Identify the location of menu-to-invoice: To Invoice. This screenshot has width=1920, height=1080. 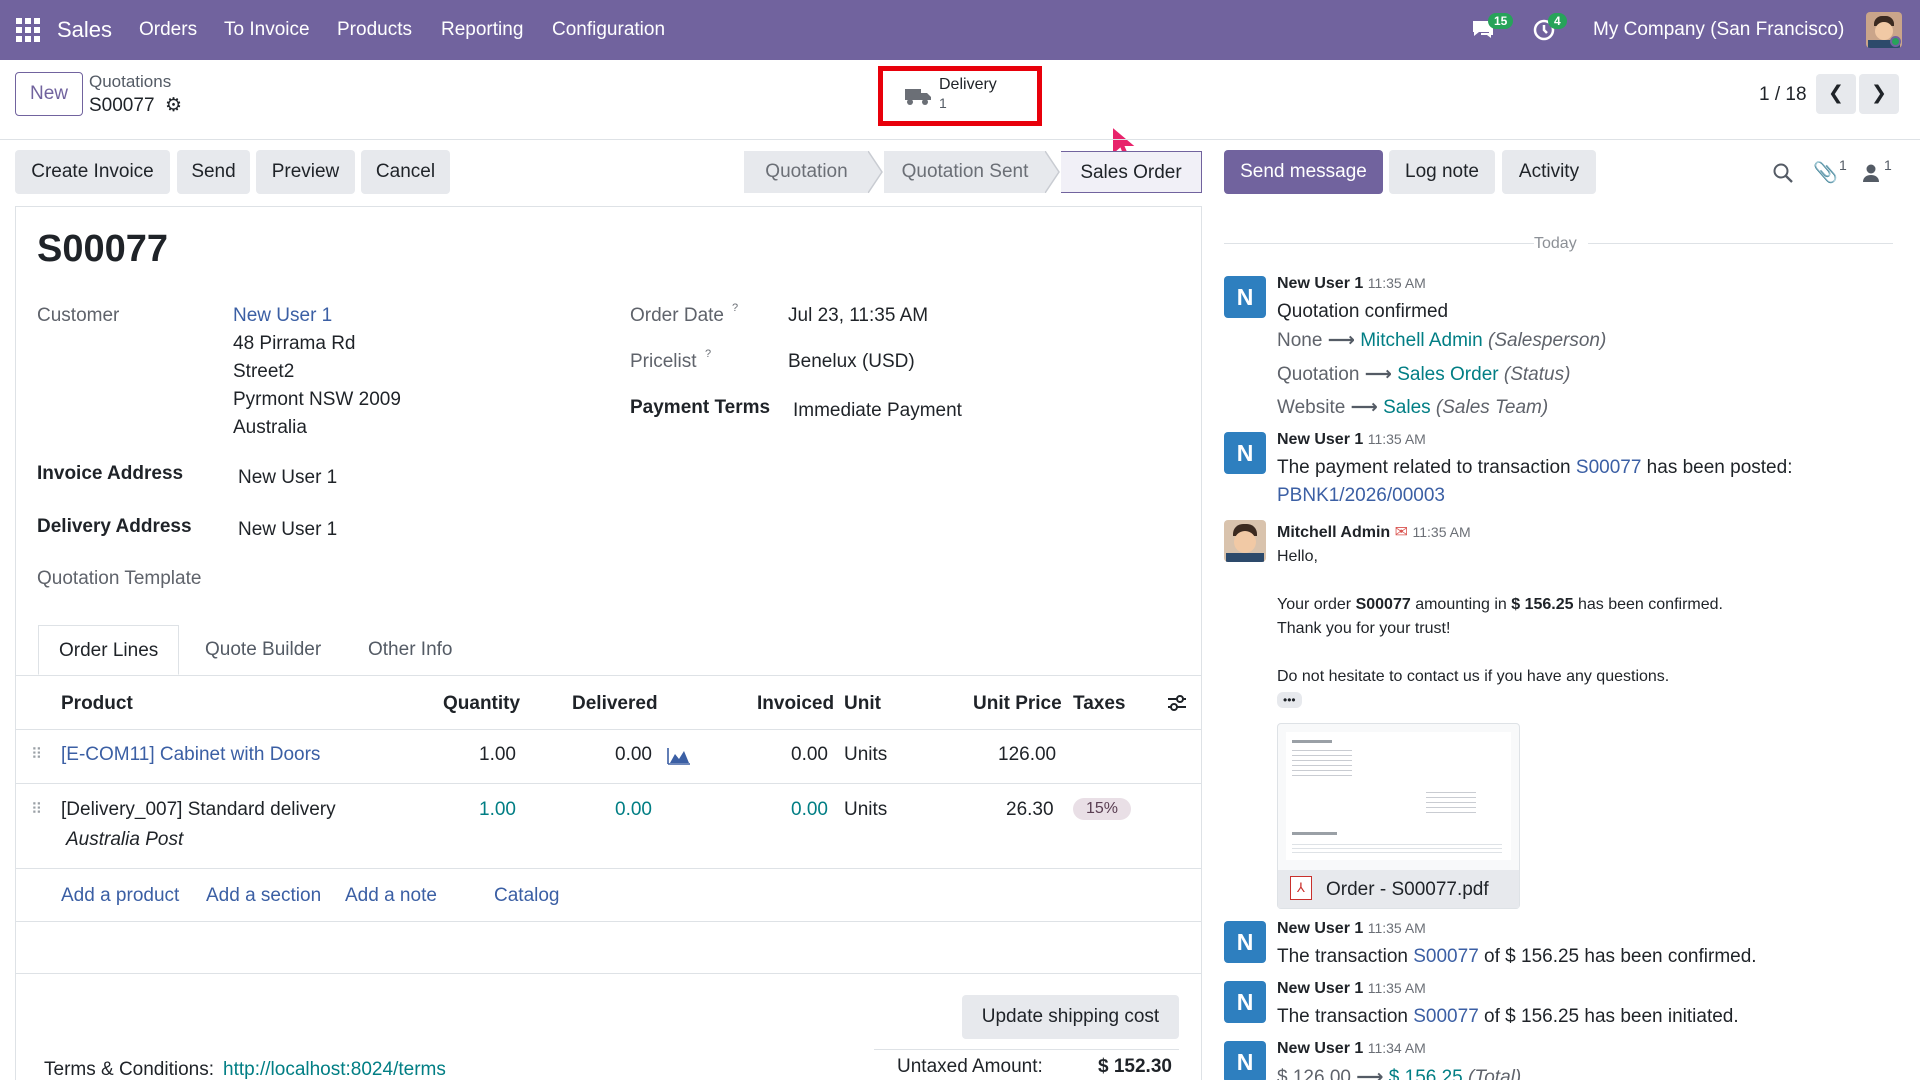
(267, 30).